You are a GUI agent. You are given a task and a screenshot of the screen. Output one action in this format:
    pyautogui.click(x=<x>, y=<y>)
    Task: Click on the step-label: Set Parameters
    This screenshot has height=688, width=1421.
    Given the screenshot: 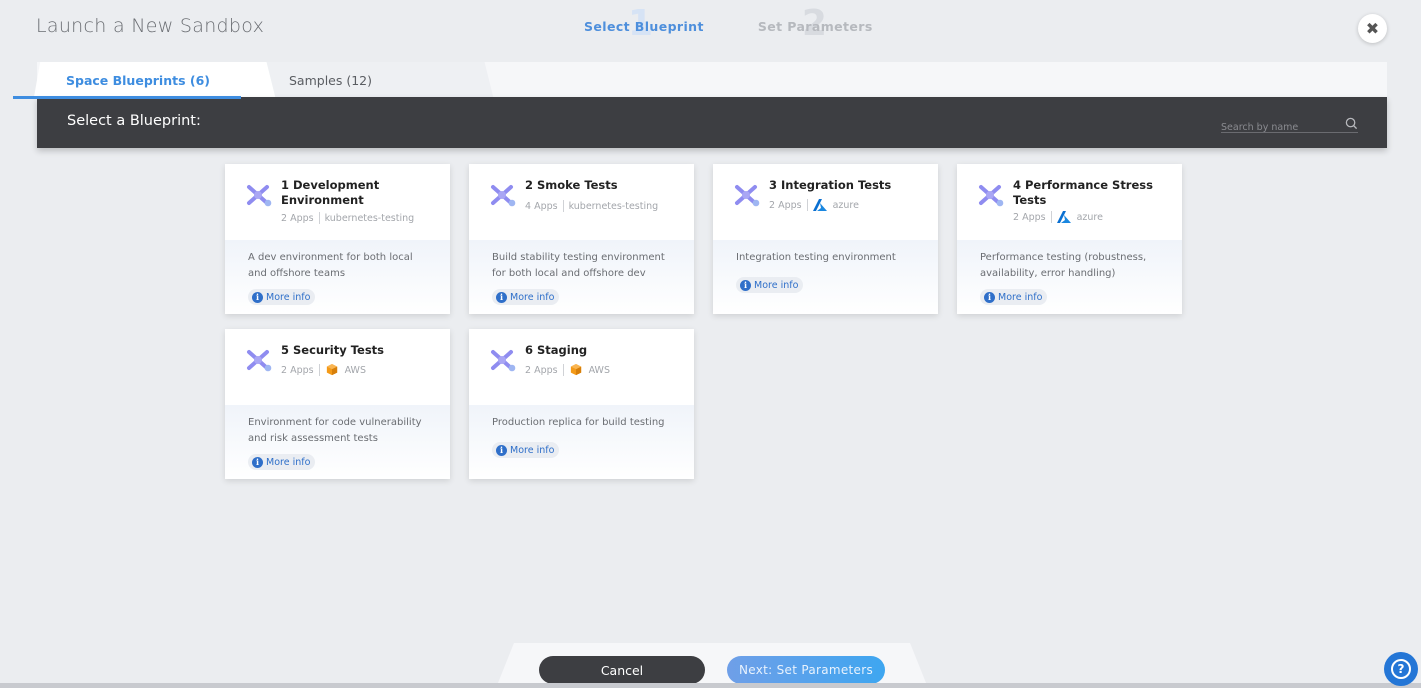 What is the action you would take?
    pyautogui.click(x=815, y=26)
    